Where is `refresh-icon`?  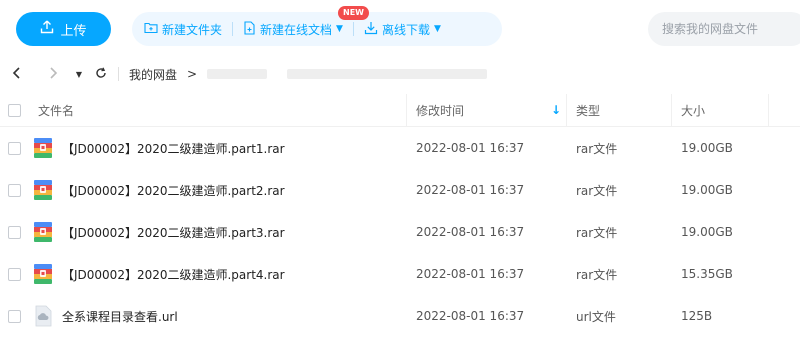
refresh-icon is located at coordinates (101, 74).